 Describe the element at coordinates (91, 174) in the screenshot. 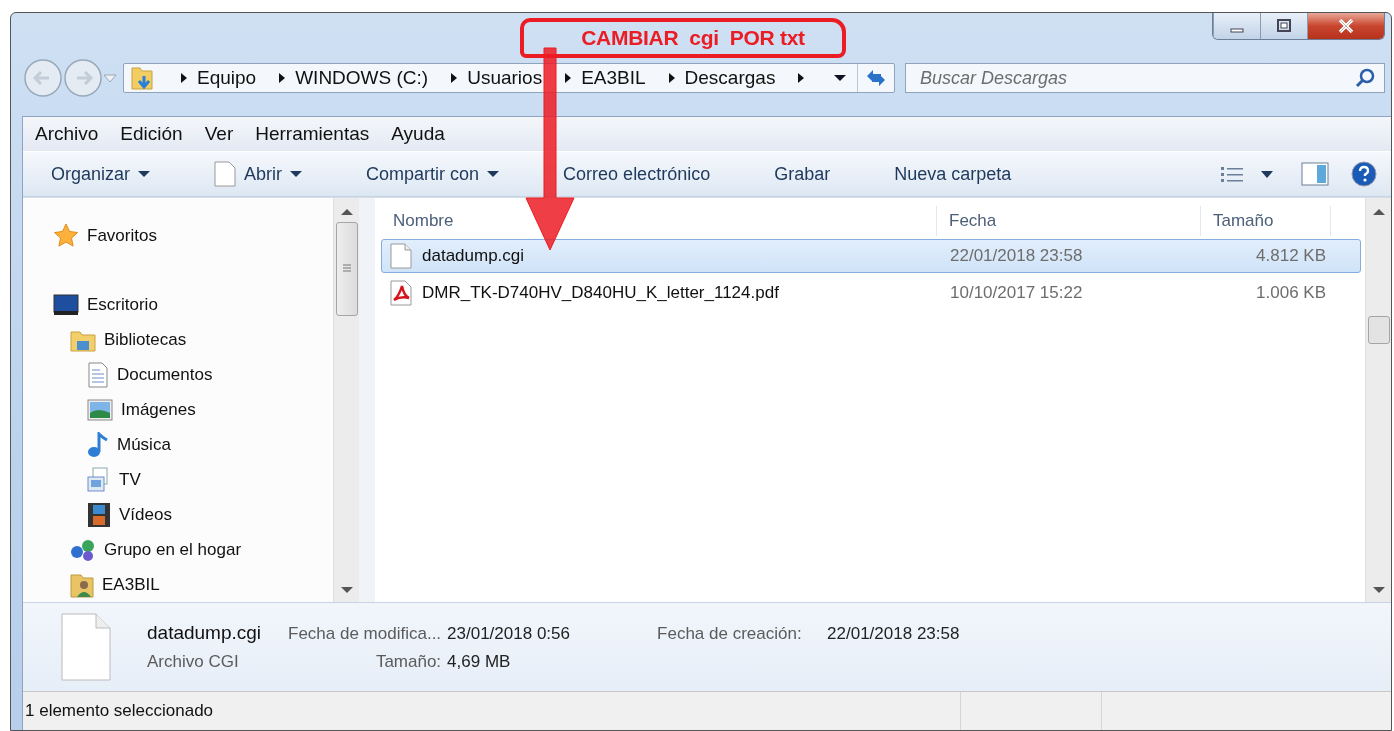

I see `toolbar-label: Organizar` at that location.